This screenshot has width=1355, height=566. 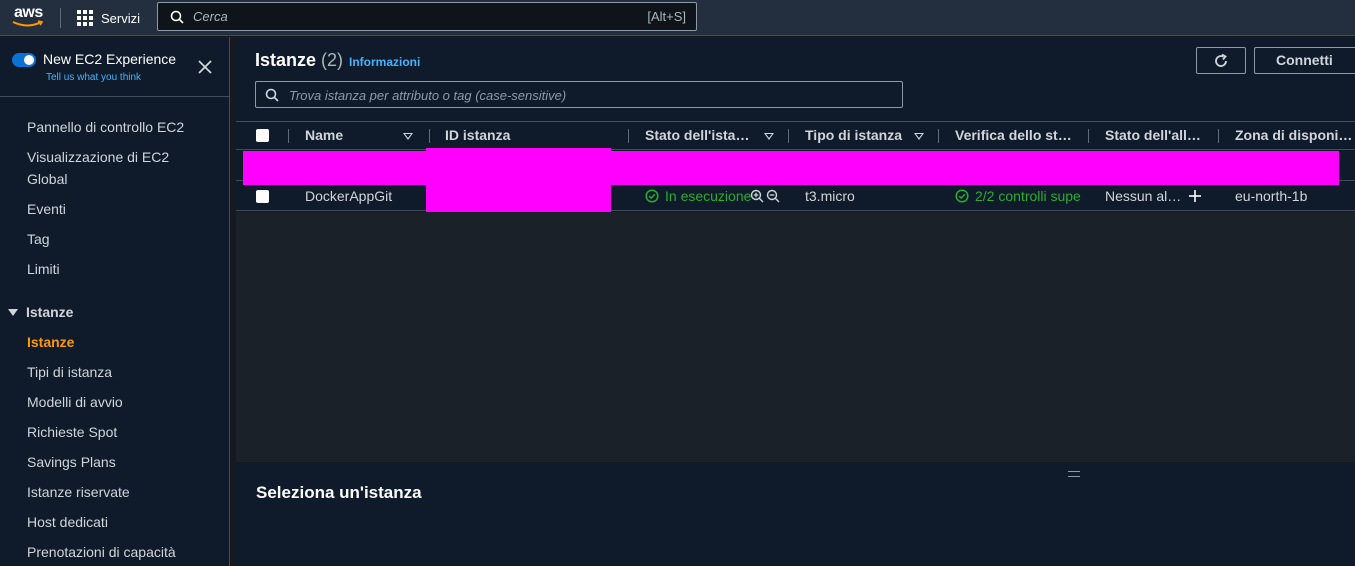 What do you see at coordinates (339, 492) in the screenshot?
I see `detail-title: Seleziona un'istanza` at bounding box center [339, 492].